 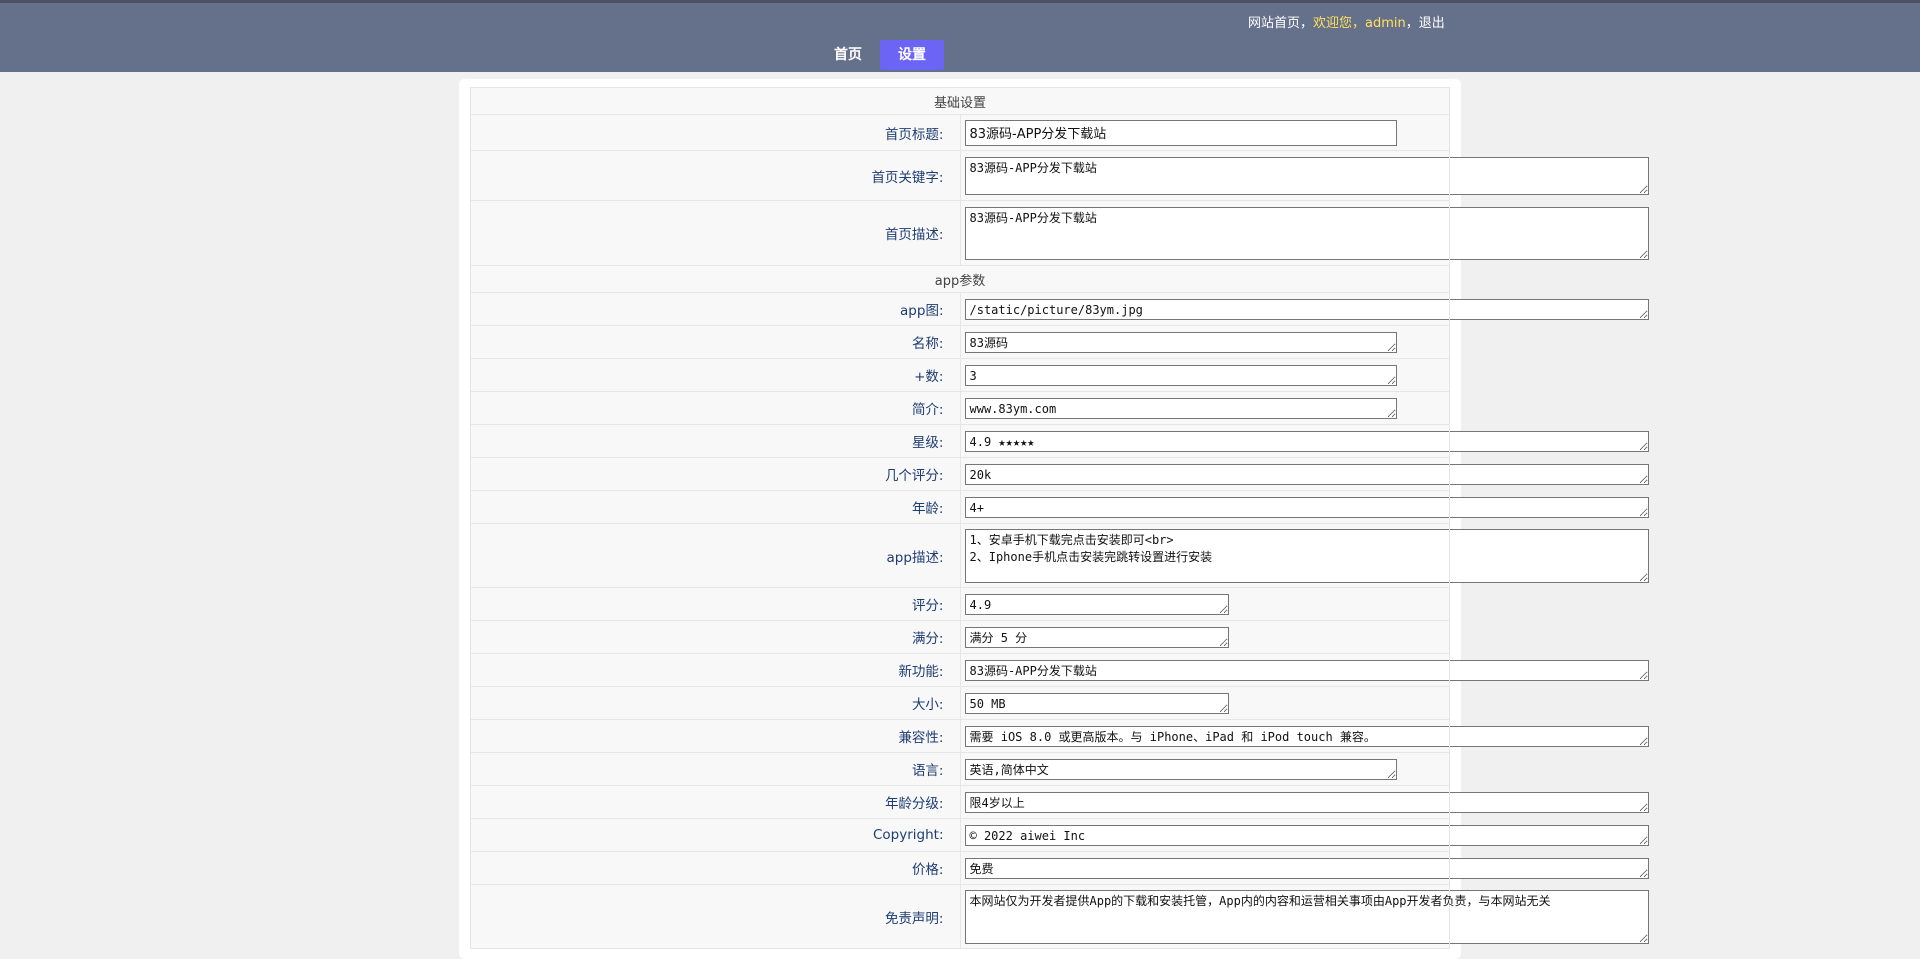 What do you see at coordinates (1339, 23) in the screenshot?
I see `welcome-text: 欢迎您，` at bounding box center [1339, 23].